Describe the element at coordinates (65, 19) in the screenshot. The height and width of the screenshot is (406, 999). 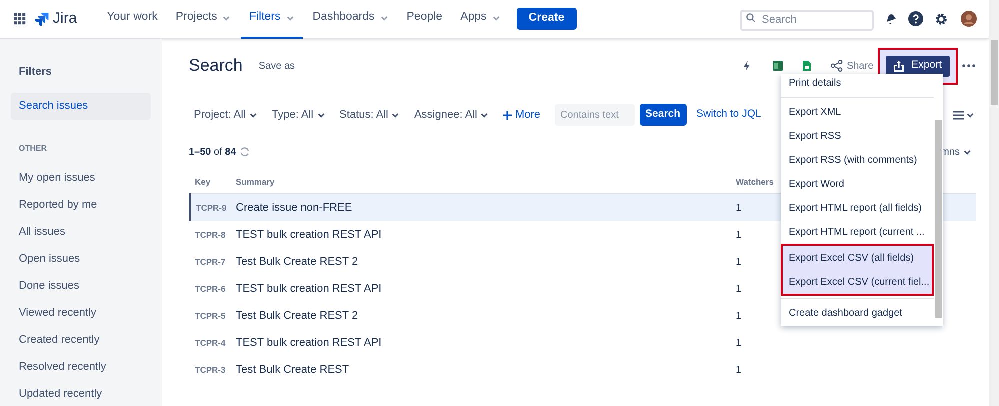
I see `product-name: Jira` at that location.